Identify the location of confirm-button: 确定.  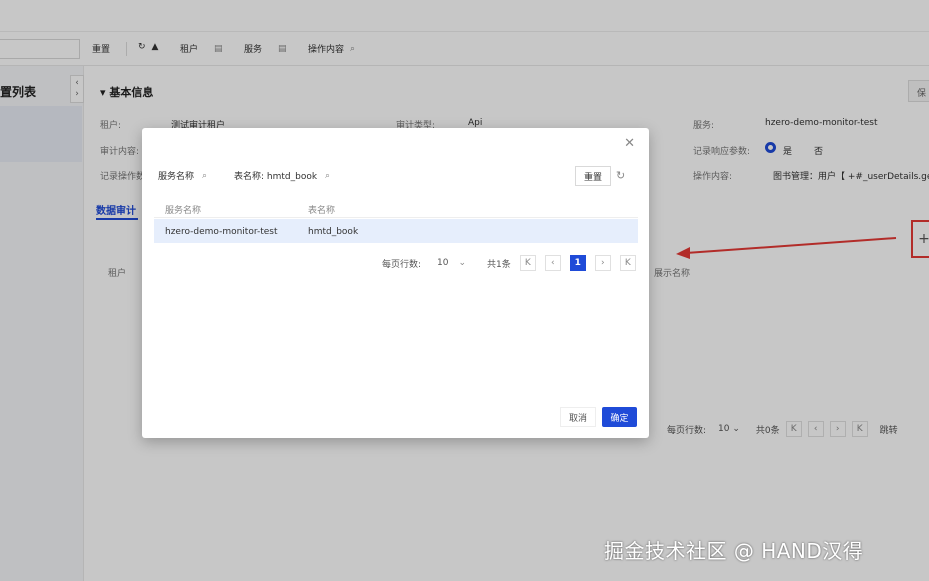
(619, 417).